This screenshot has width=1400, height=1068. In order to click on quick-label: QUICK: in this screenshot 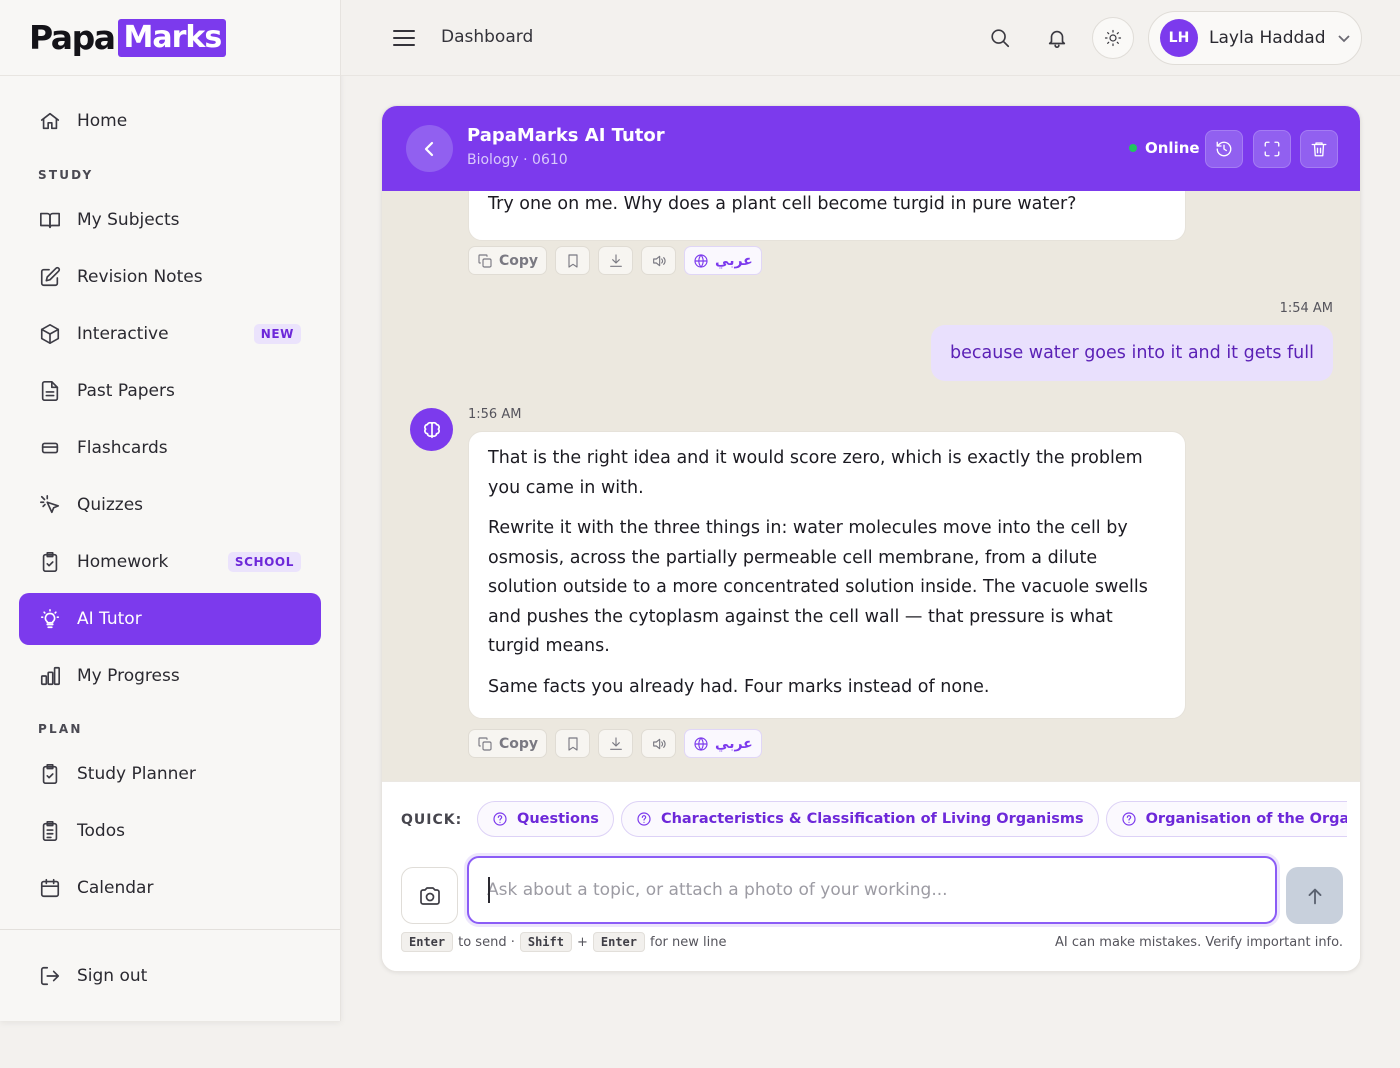, I will do `click(432, 820)`.